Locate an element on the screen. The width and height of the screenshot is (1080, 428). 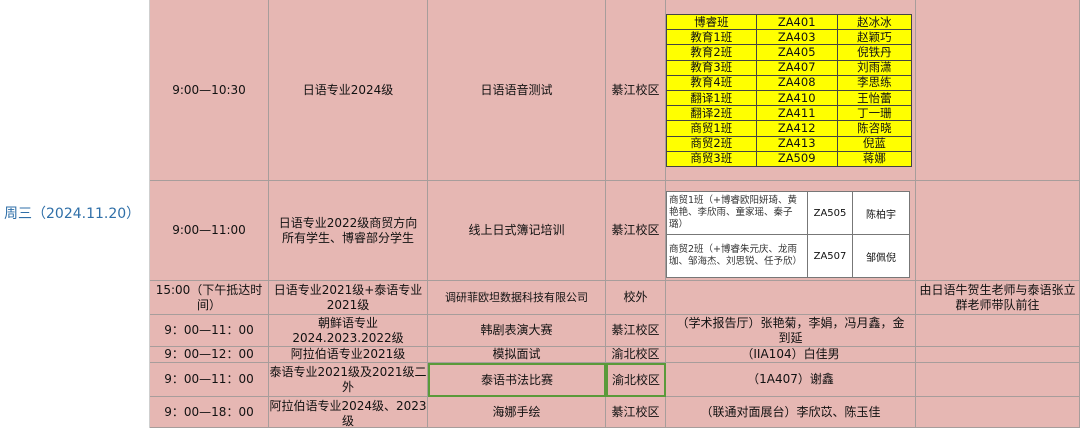
room-number: ZA407 is located at coordinates (797, 68).